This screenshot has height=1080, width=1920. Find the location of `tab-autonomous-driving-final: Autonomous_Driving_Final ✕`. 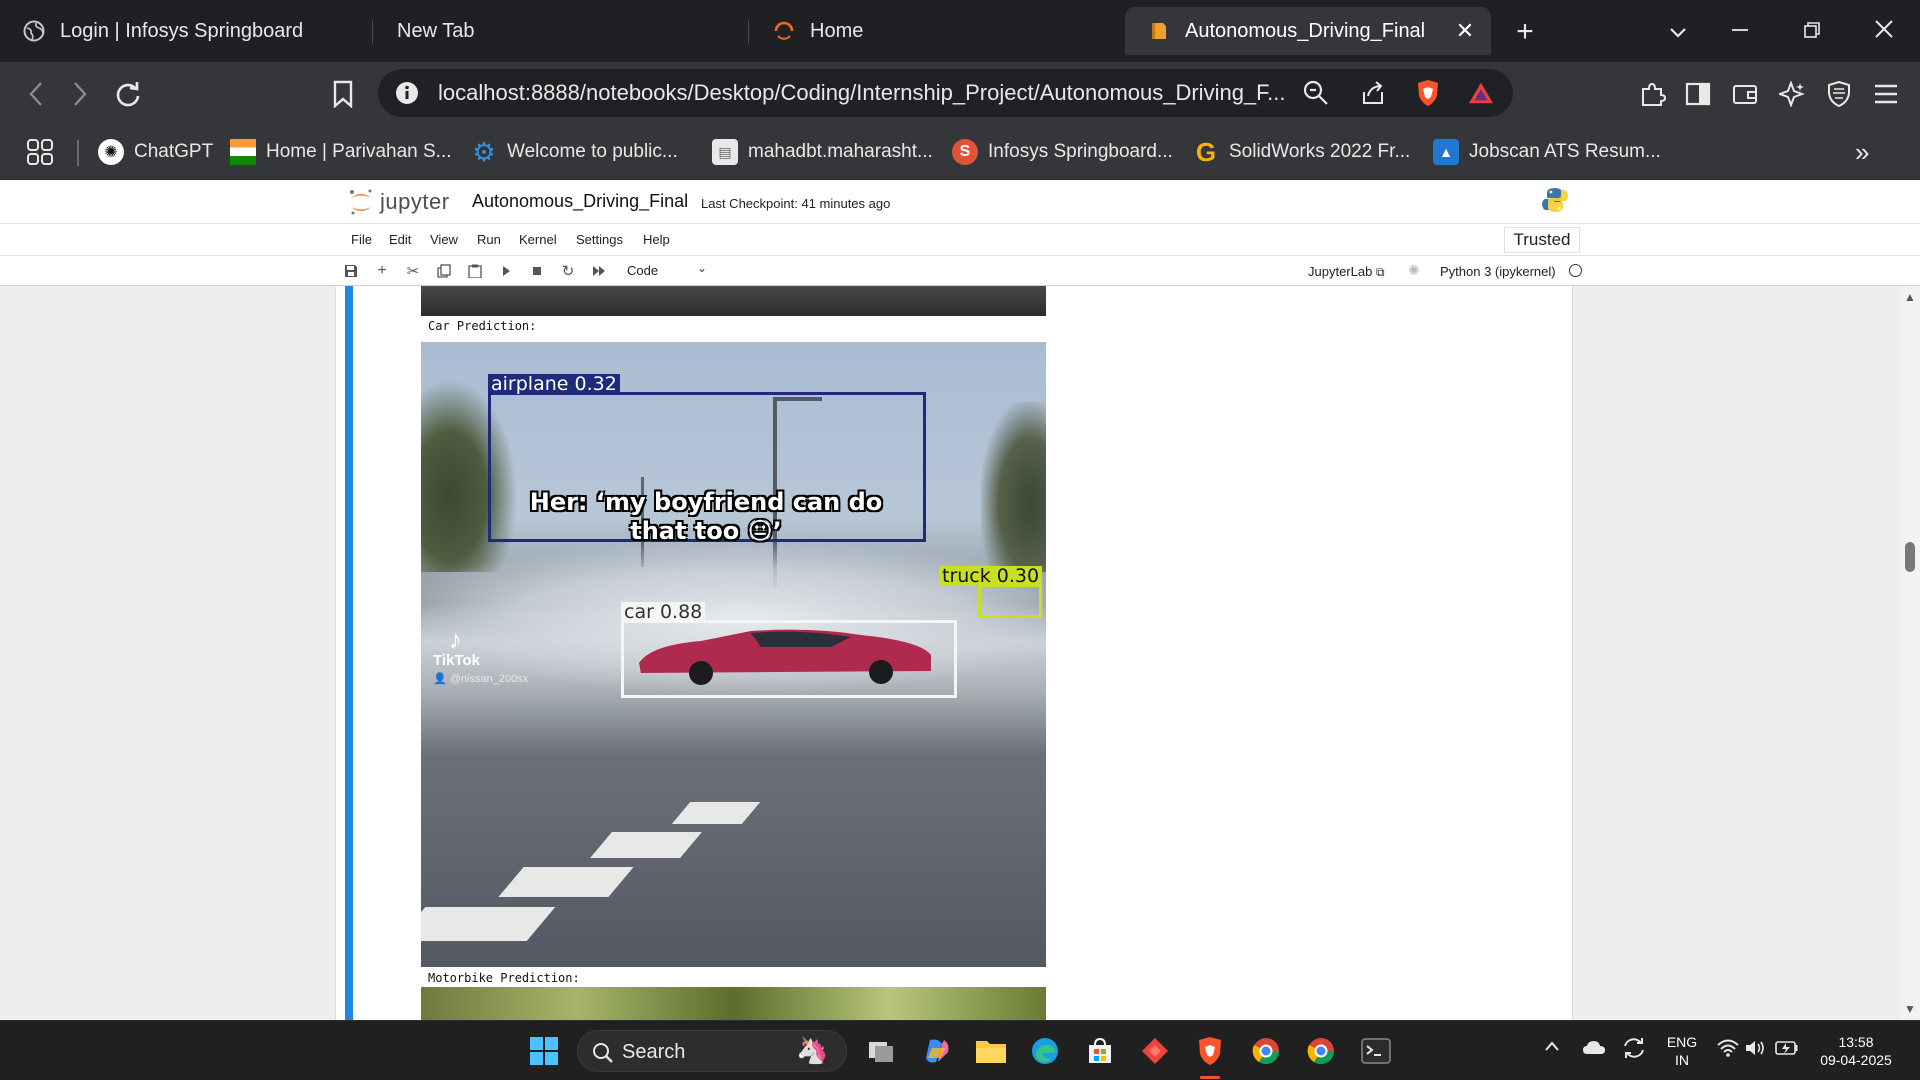

tab-autonomous-driving-final: Autonomous_Driving_Final ✕ is located at coordinates (1308, 31).